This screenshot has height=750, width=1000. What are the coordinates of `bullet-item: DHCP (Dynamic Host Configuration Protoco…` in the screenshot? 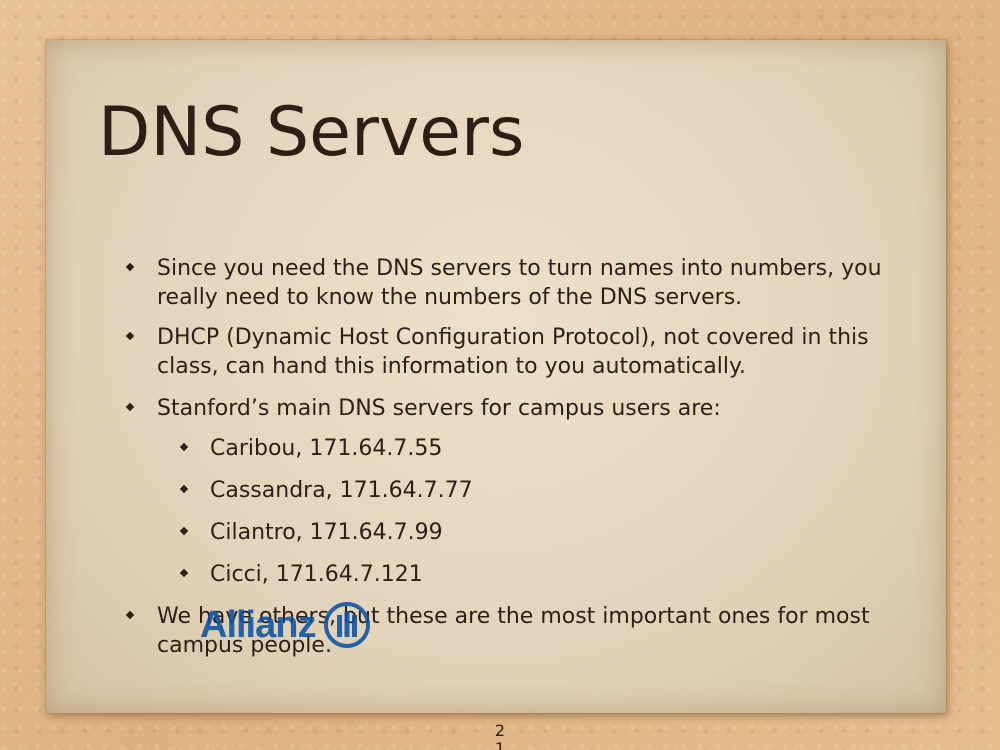 It's located at (521, 352).